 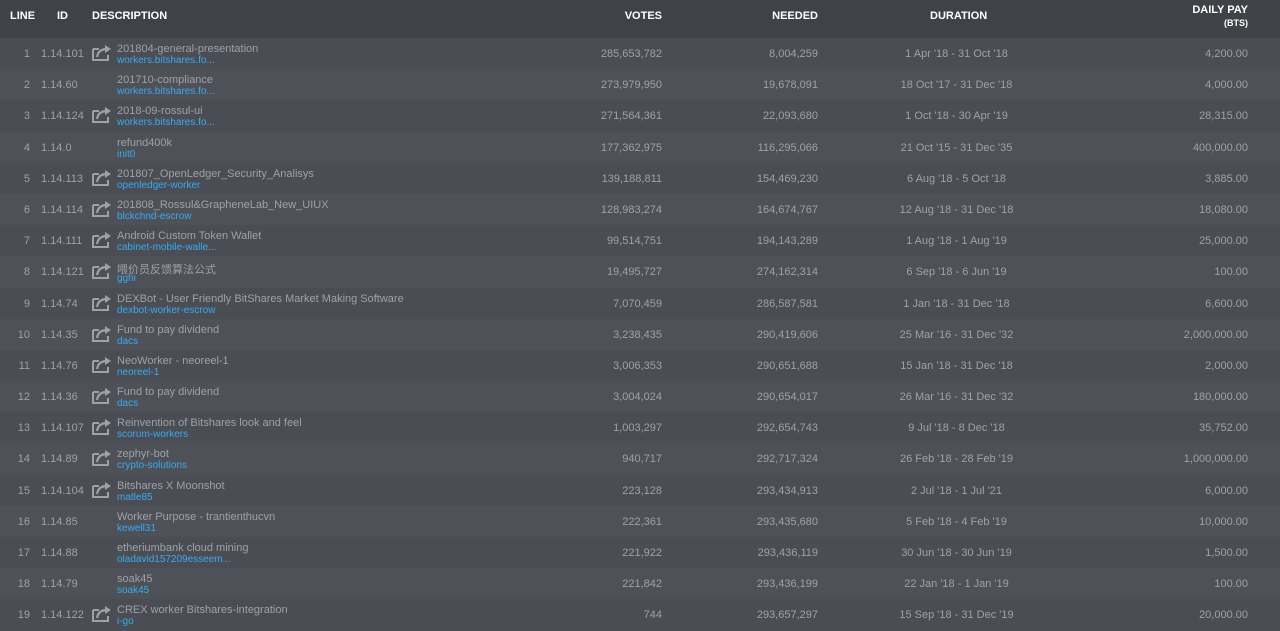 I want to click on row-votes: 177,362,975, so click(x=631, y=147).